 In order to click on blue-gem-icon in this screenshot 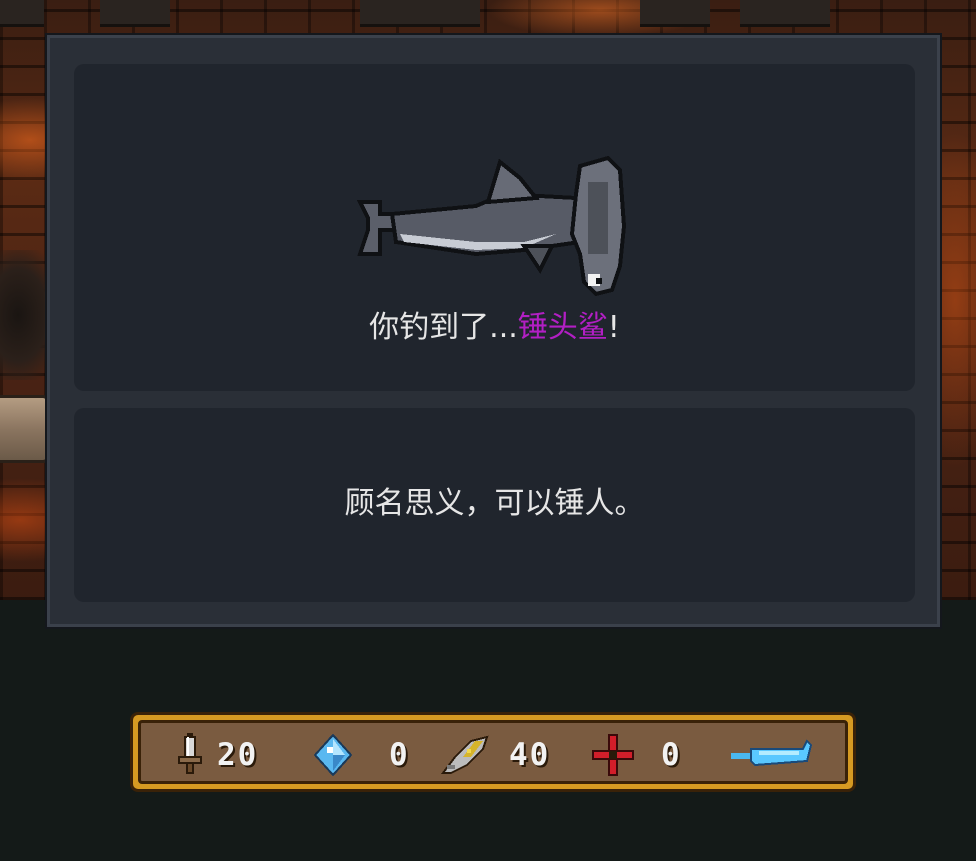, I will do `click(333, 755)`.